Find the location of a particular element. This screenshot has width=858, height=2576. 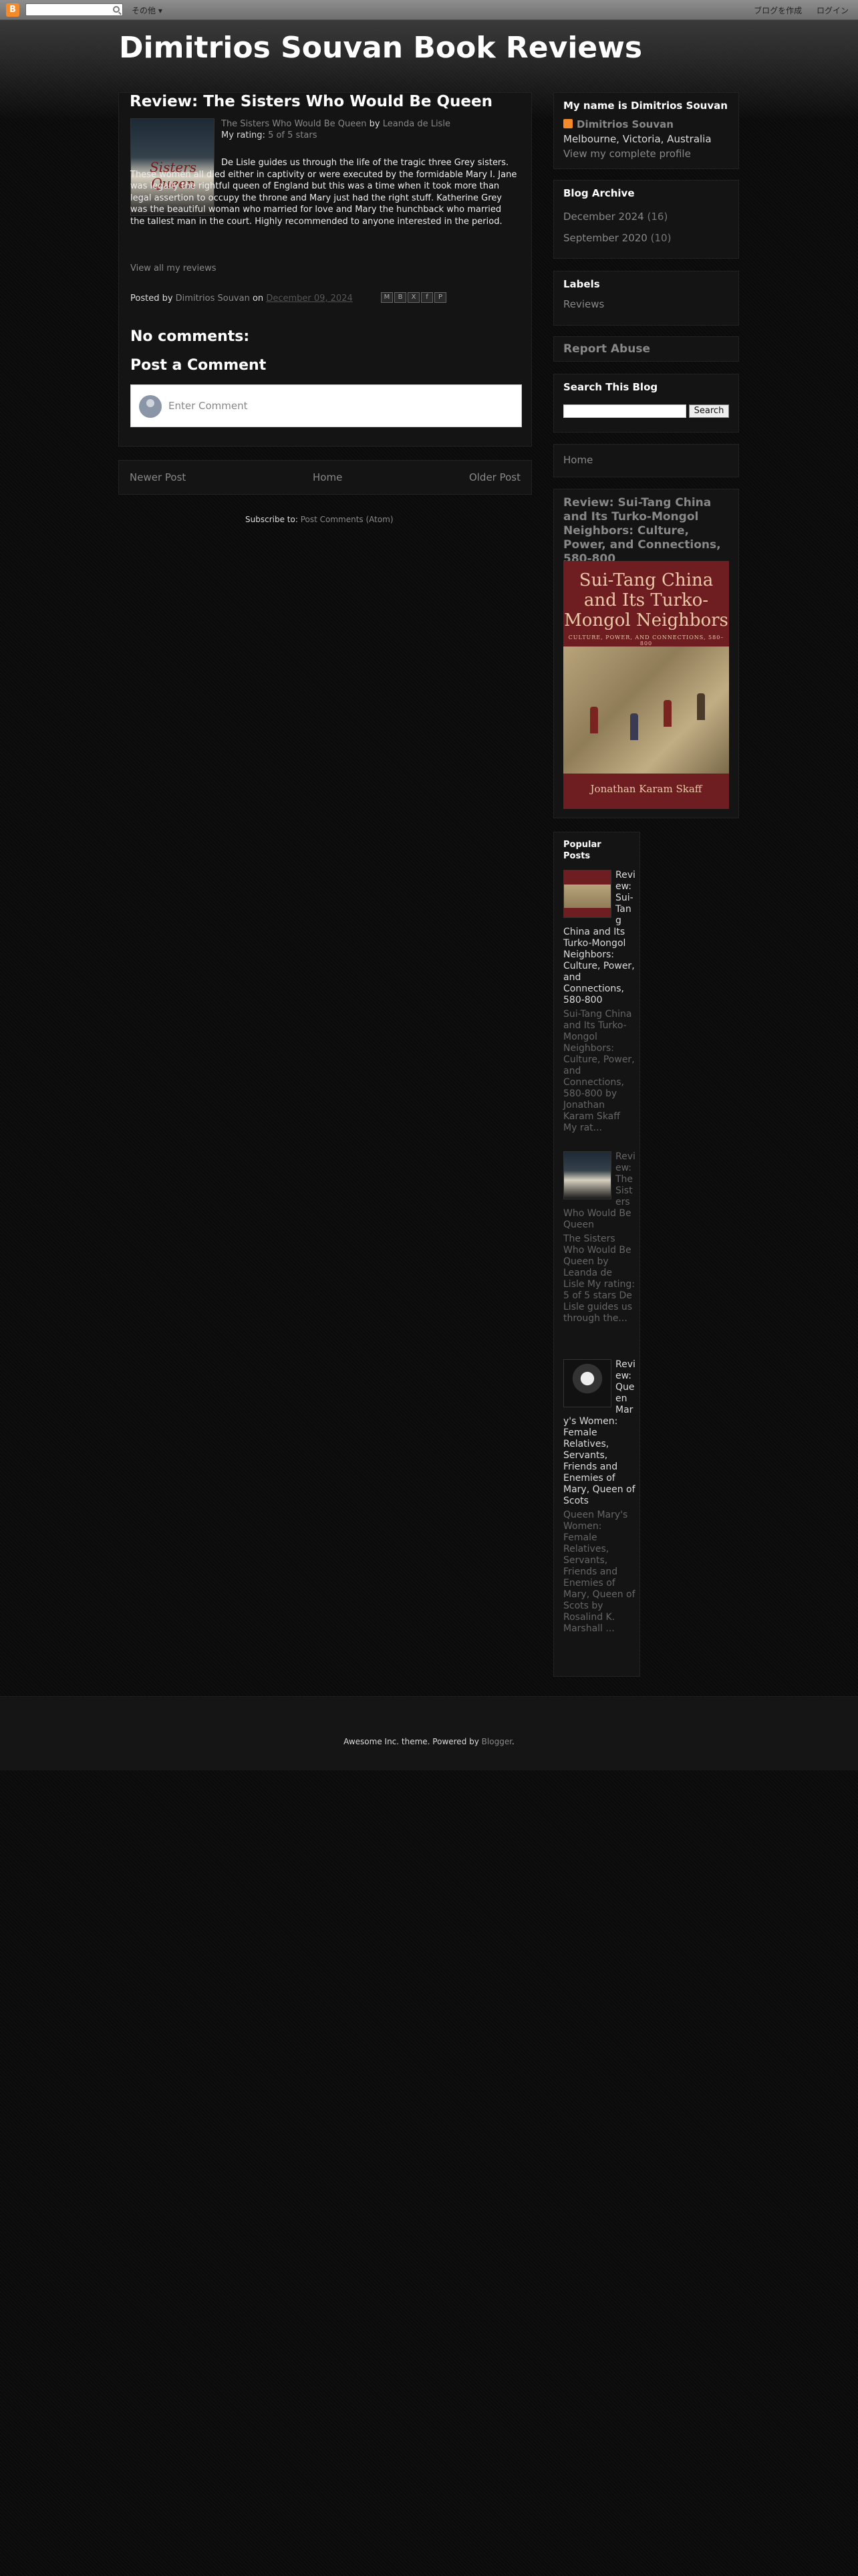

comment-input: Enter Comment is located at coordinates (208, 406).